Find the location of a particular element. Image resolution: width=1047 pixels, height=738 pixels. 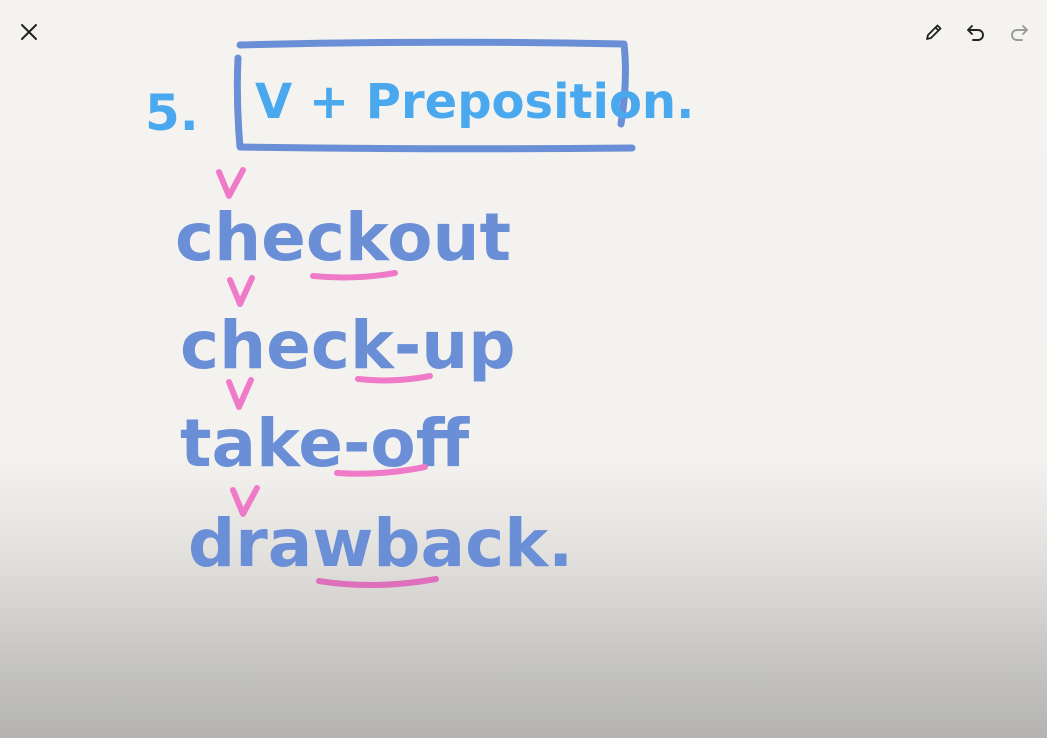

list-item: checkout is located at coordinates (343, 224).